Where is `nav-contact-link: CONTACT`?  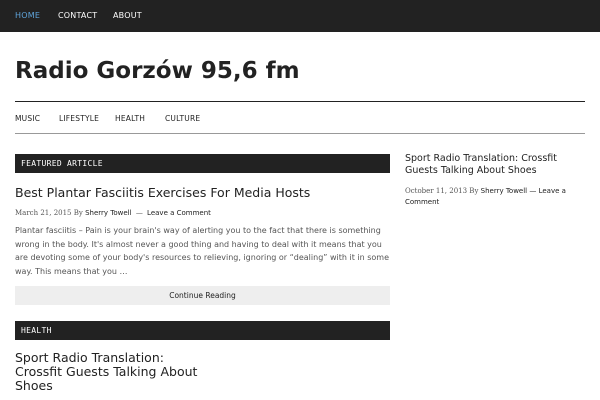 nav-contact-link: CONTACT is located at coordinates (77, 15).